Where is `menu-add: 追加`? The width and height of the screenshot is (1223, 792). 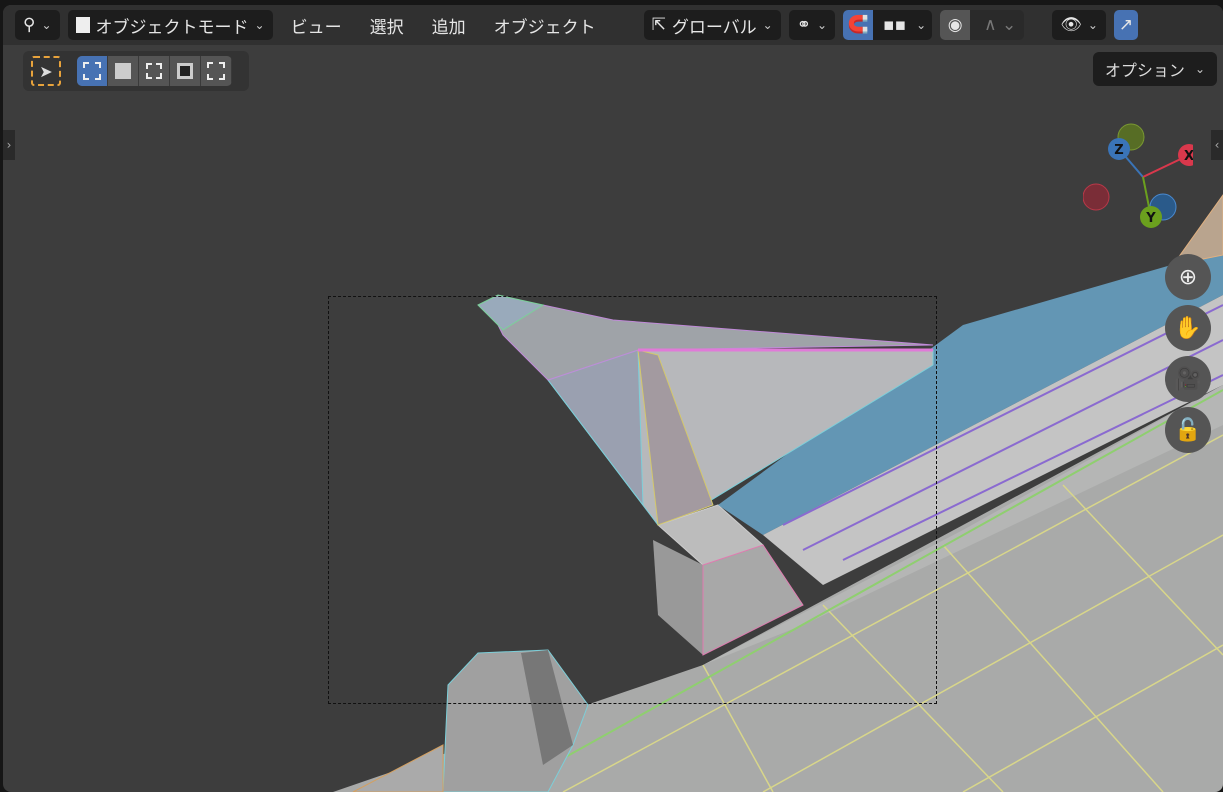
menu-add: 追加 is located at coordinates (449, 25).